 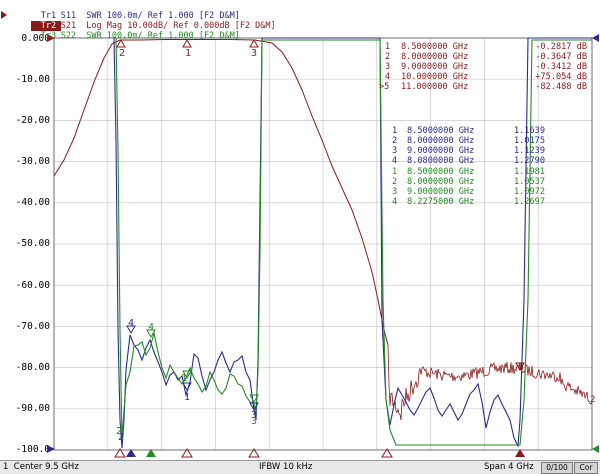 What do you see at coordinates (33, 449) in the screenshot?
I see `y-tick-label: -100.0` at bounding box center [33, 449].